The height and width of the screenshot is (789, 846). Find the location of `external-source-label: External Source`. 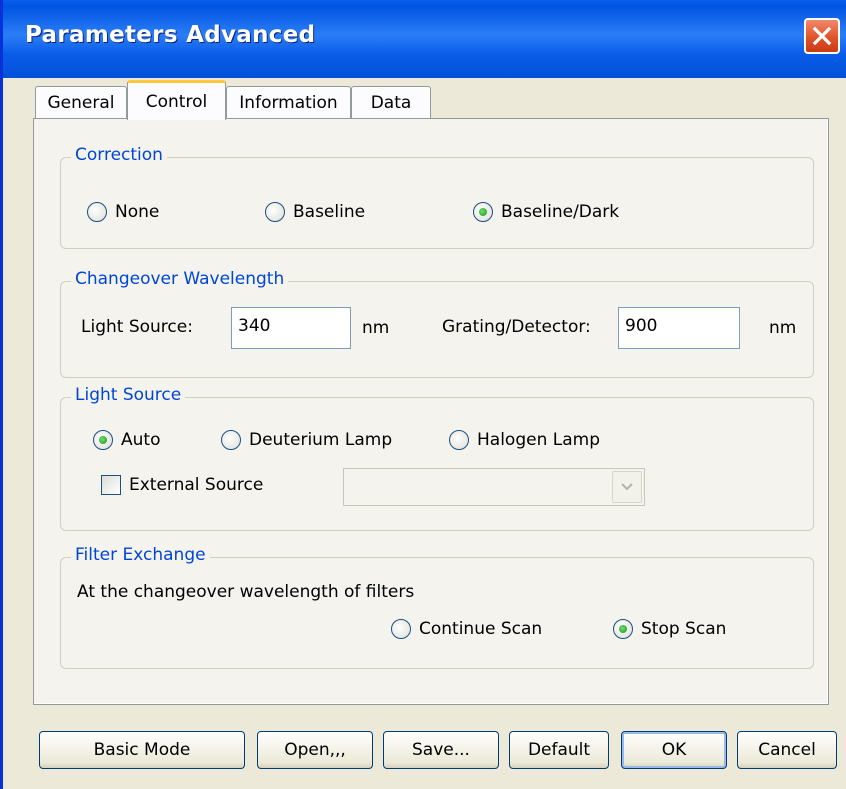

external-source-label: External Source is located at coordinates (196, 485).